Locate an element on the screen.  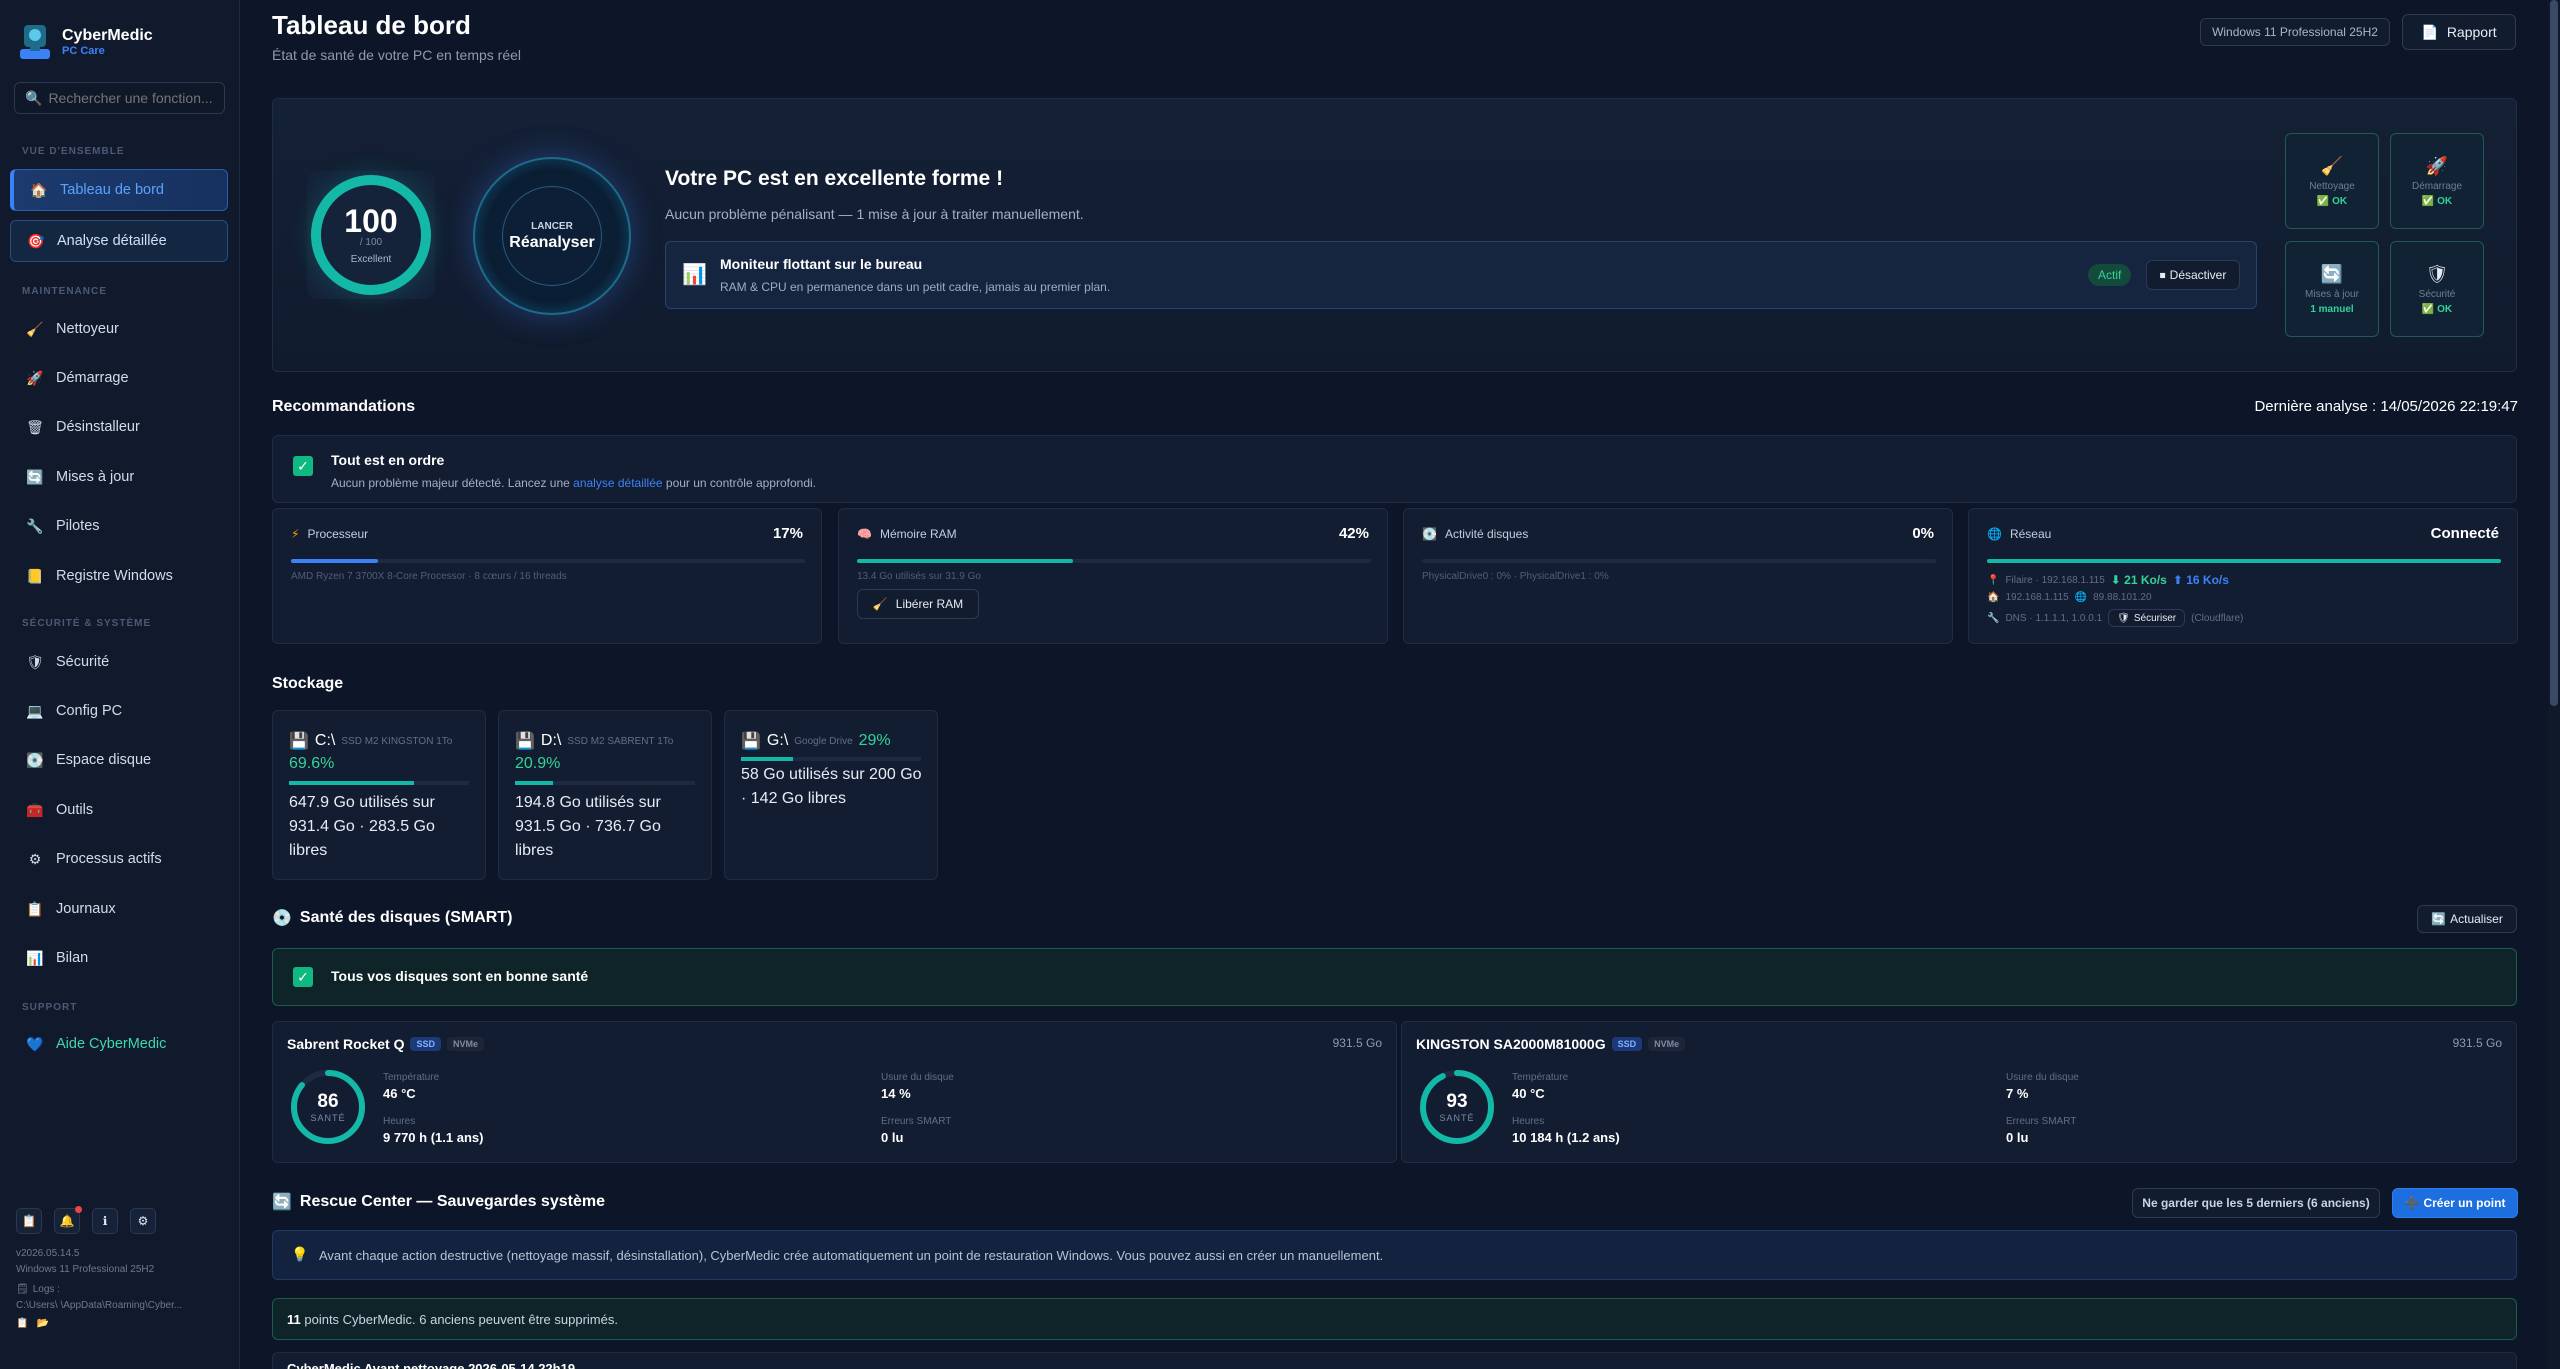
sidebar-item-label: Sécurité is located at coordinates (83, 662).